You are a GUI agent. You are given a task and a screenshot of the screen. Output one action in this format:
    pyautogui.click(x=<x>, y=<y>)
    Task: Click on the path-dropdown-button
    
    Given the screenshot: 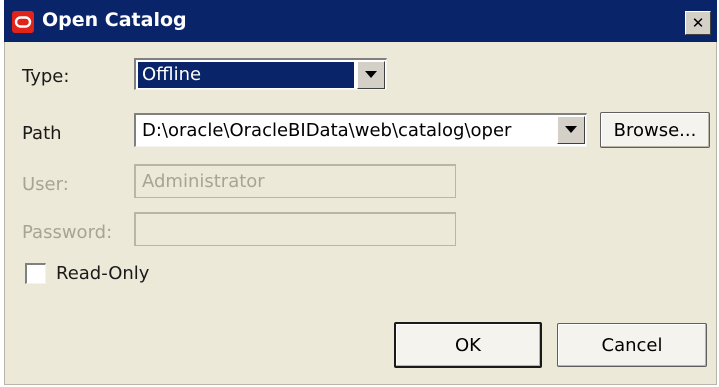 What is the action you would take?
    pyautogui.click(x=571, y=130)
    